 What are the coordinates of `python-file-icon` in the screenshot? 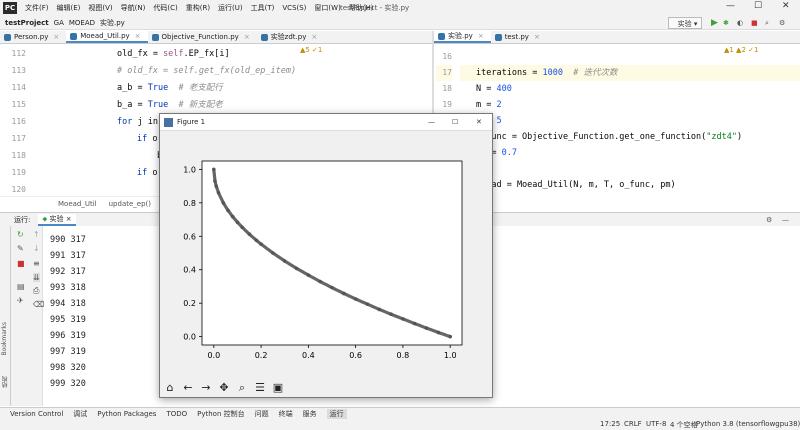 It's located at (264, 37).